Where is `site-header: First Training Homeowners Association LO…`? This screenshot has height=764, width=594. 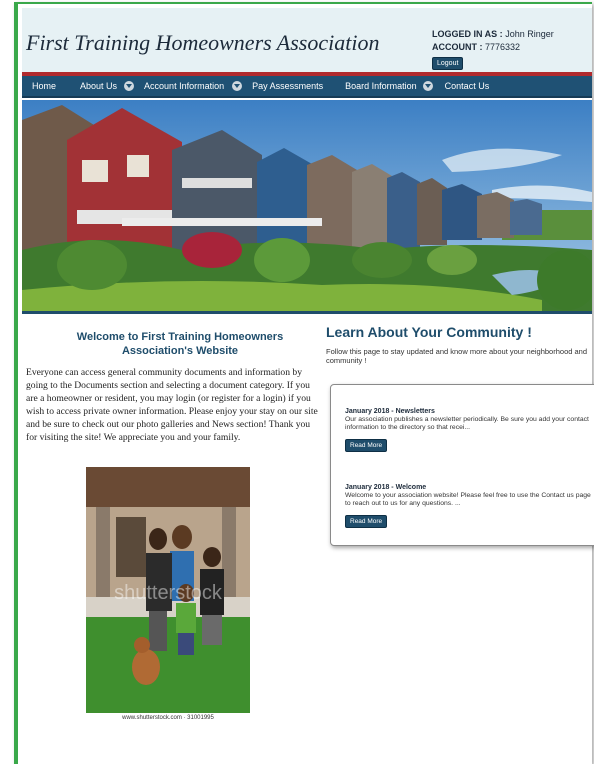 site-header: First Training Homeowners Association LO… is located at coordinates (307, 40).